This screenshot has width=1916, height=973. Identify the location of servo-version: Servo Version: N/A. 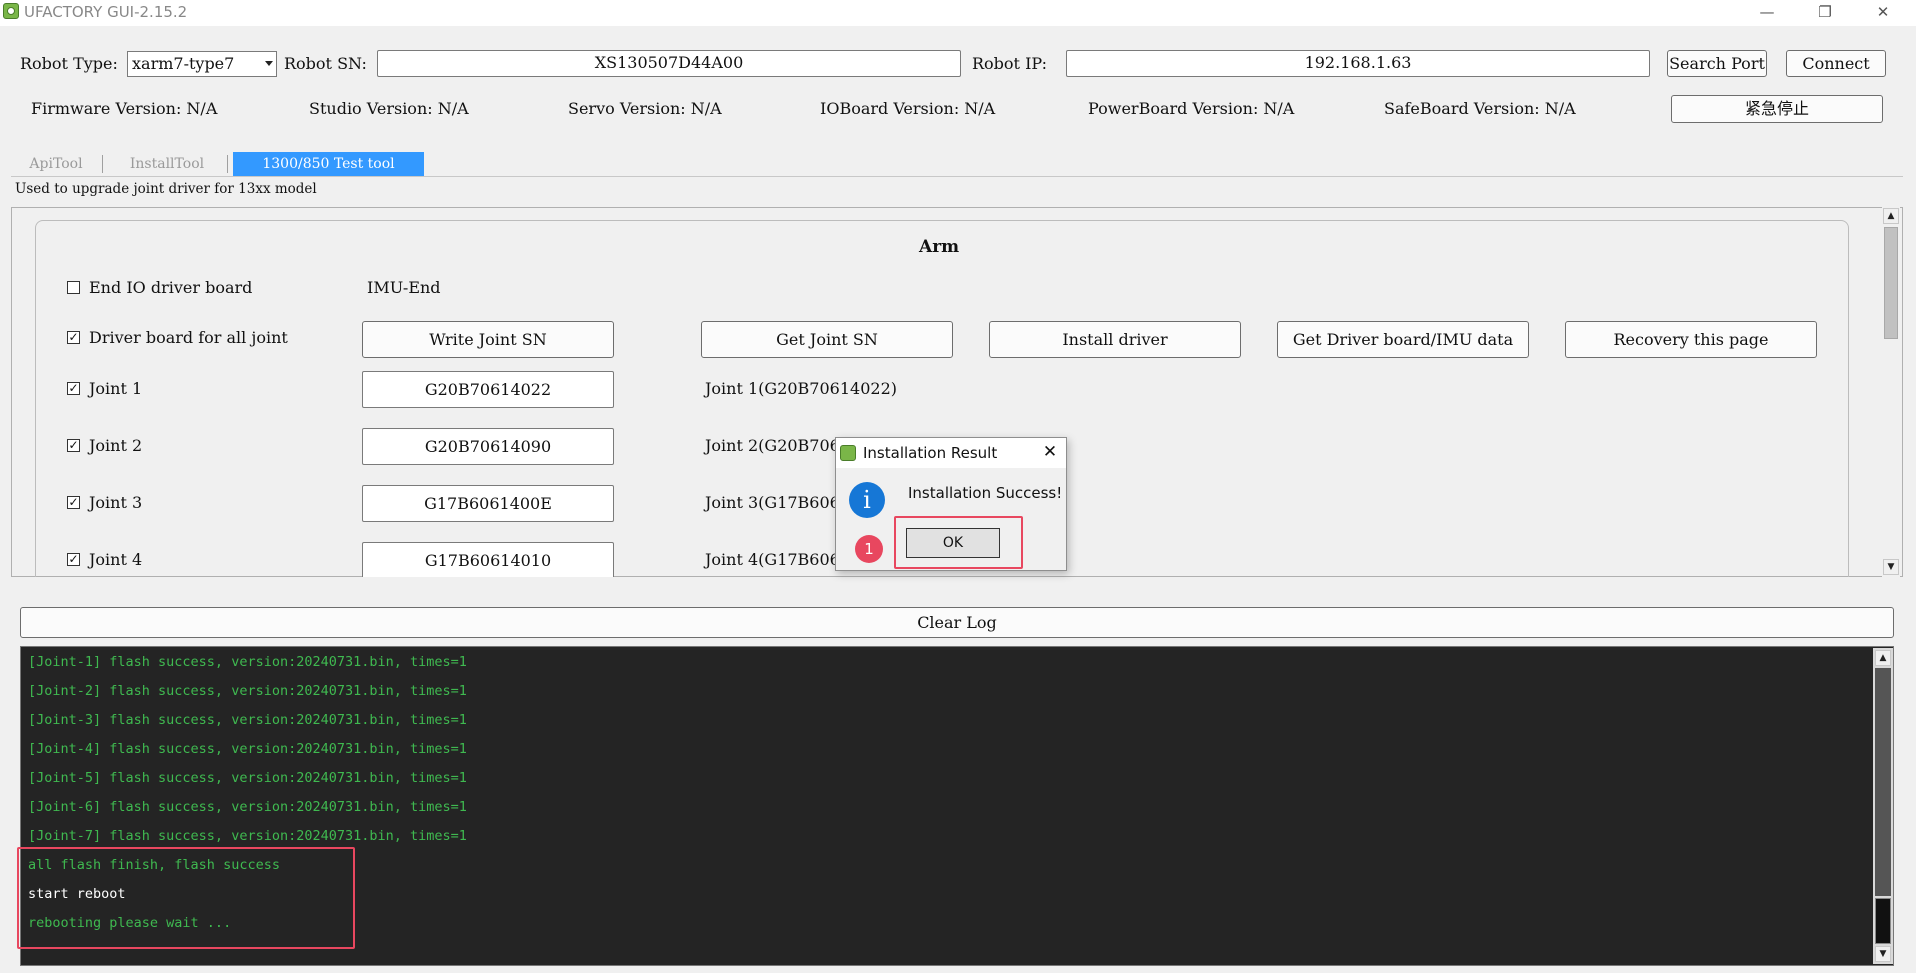
(645, 108).